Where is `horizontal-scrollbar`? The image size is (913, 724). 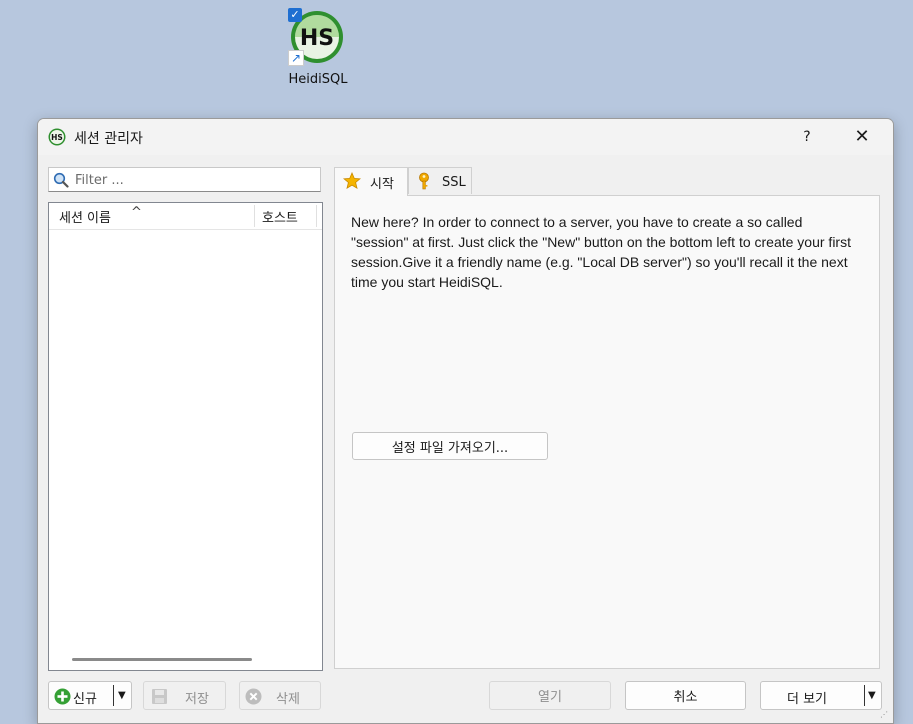 horizontal-scrollbar is located at coordinates (162, 659).